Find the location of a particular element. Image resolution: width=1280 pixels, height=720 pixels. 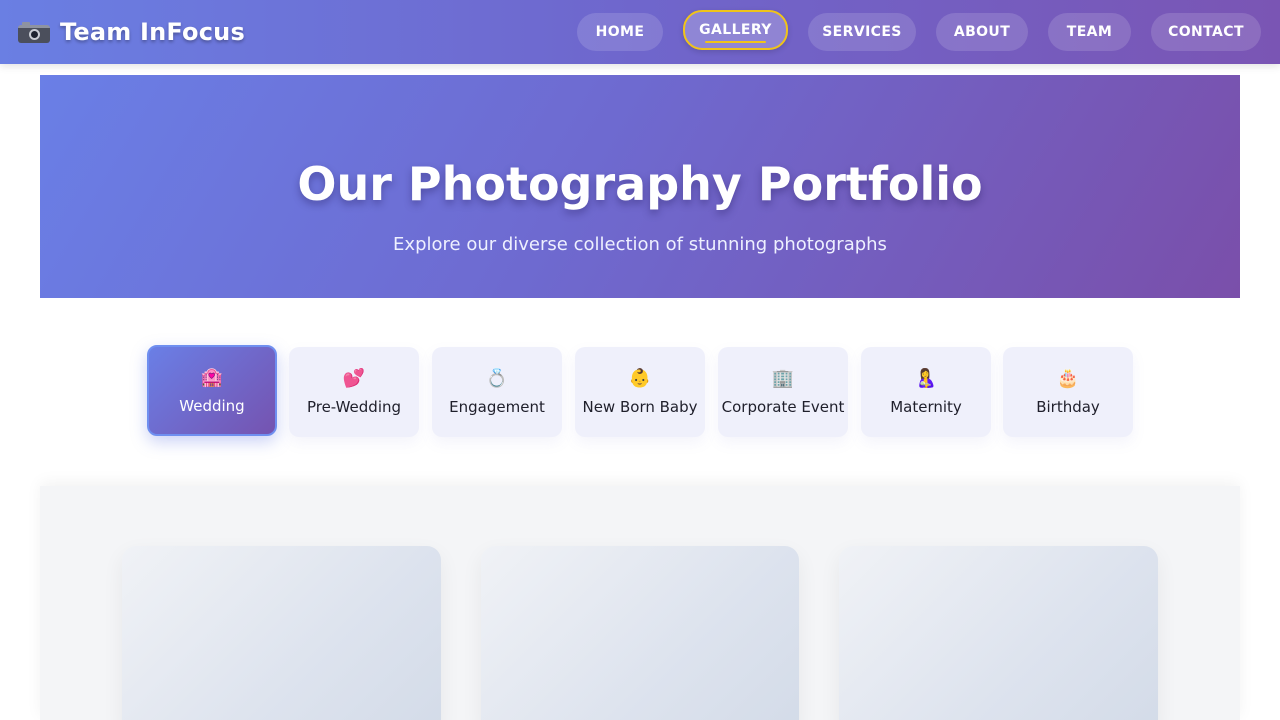

baby-icon: 👶 is located at coordinates (640, 378).